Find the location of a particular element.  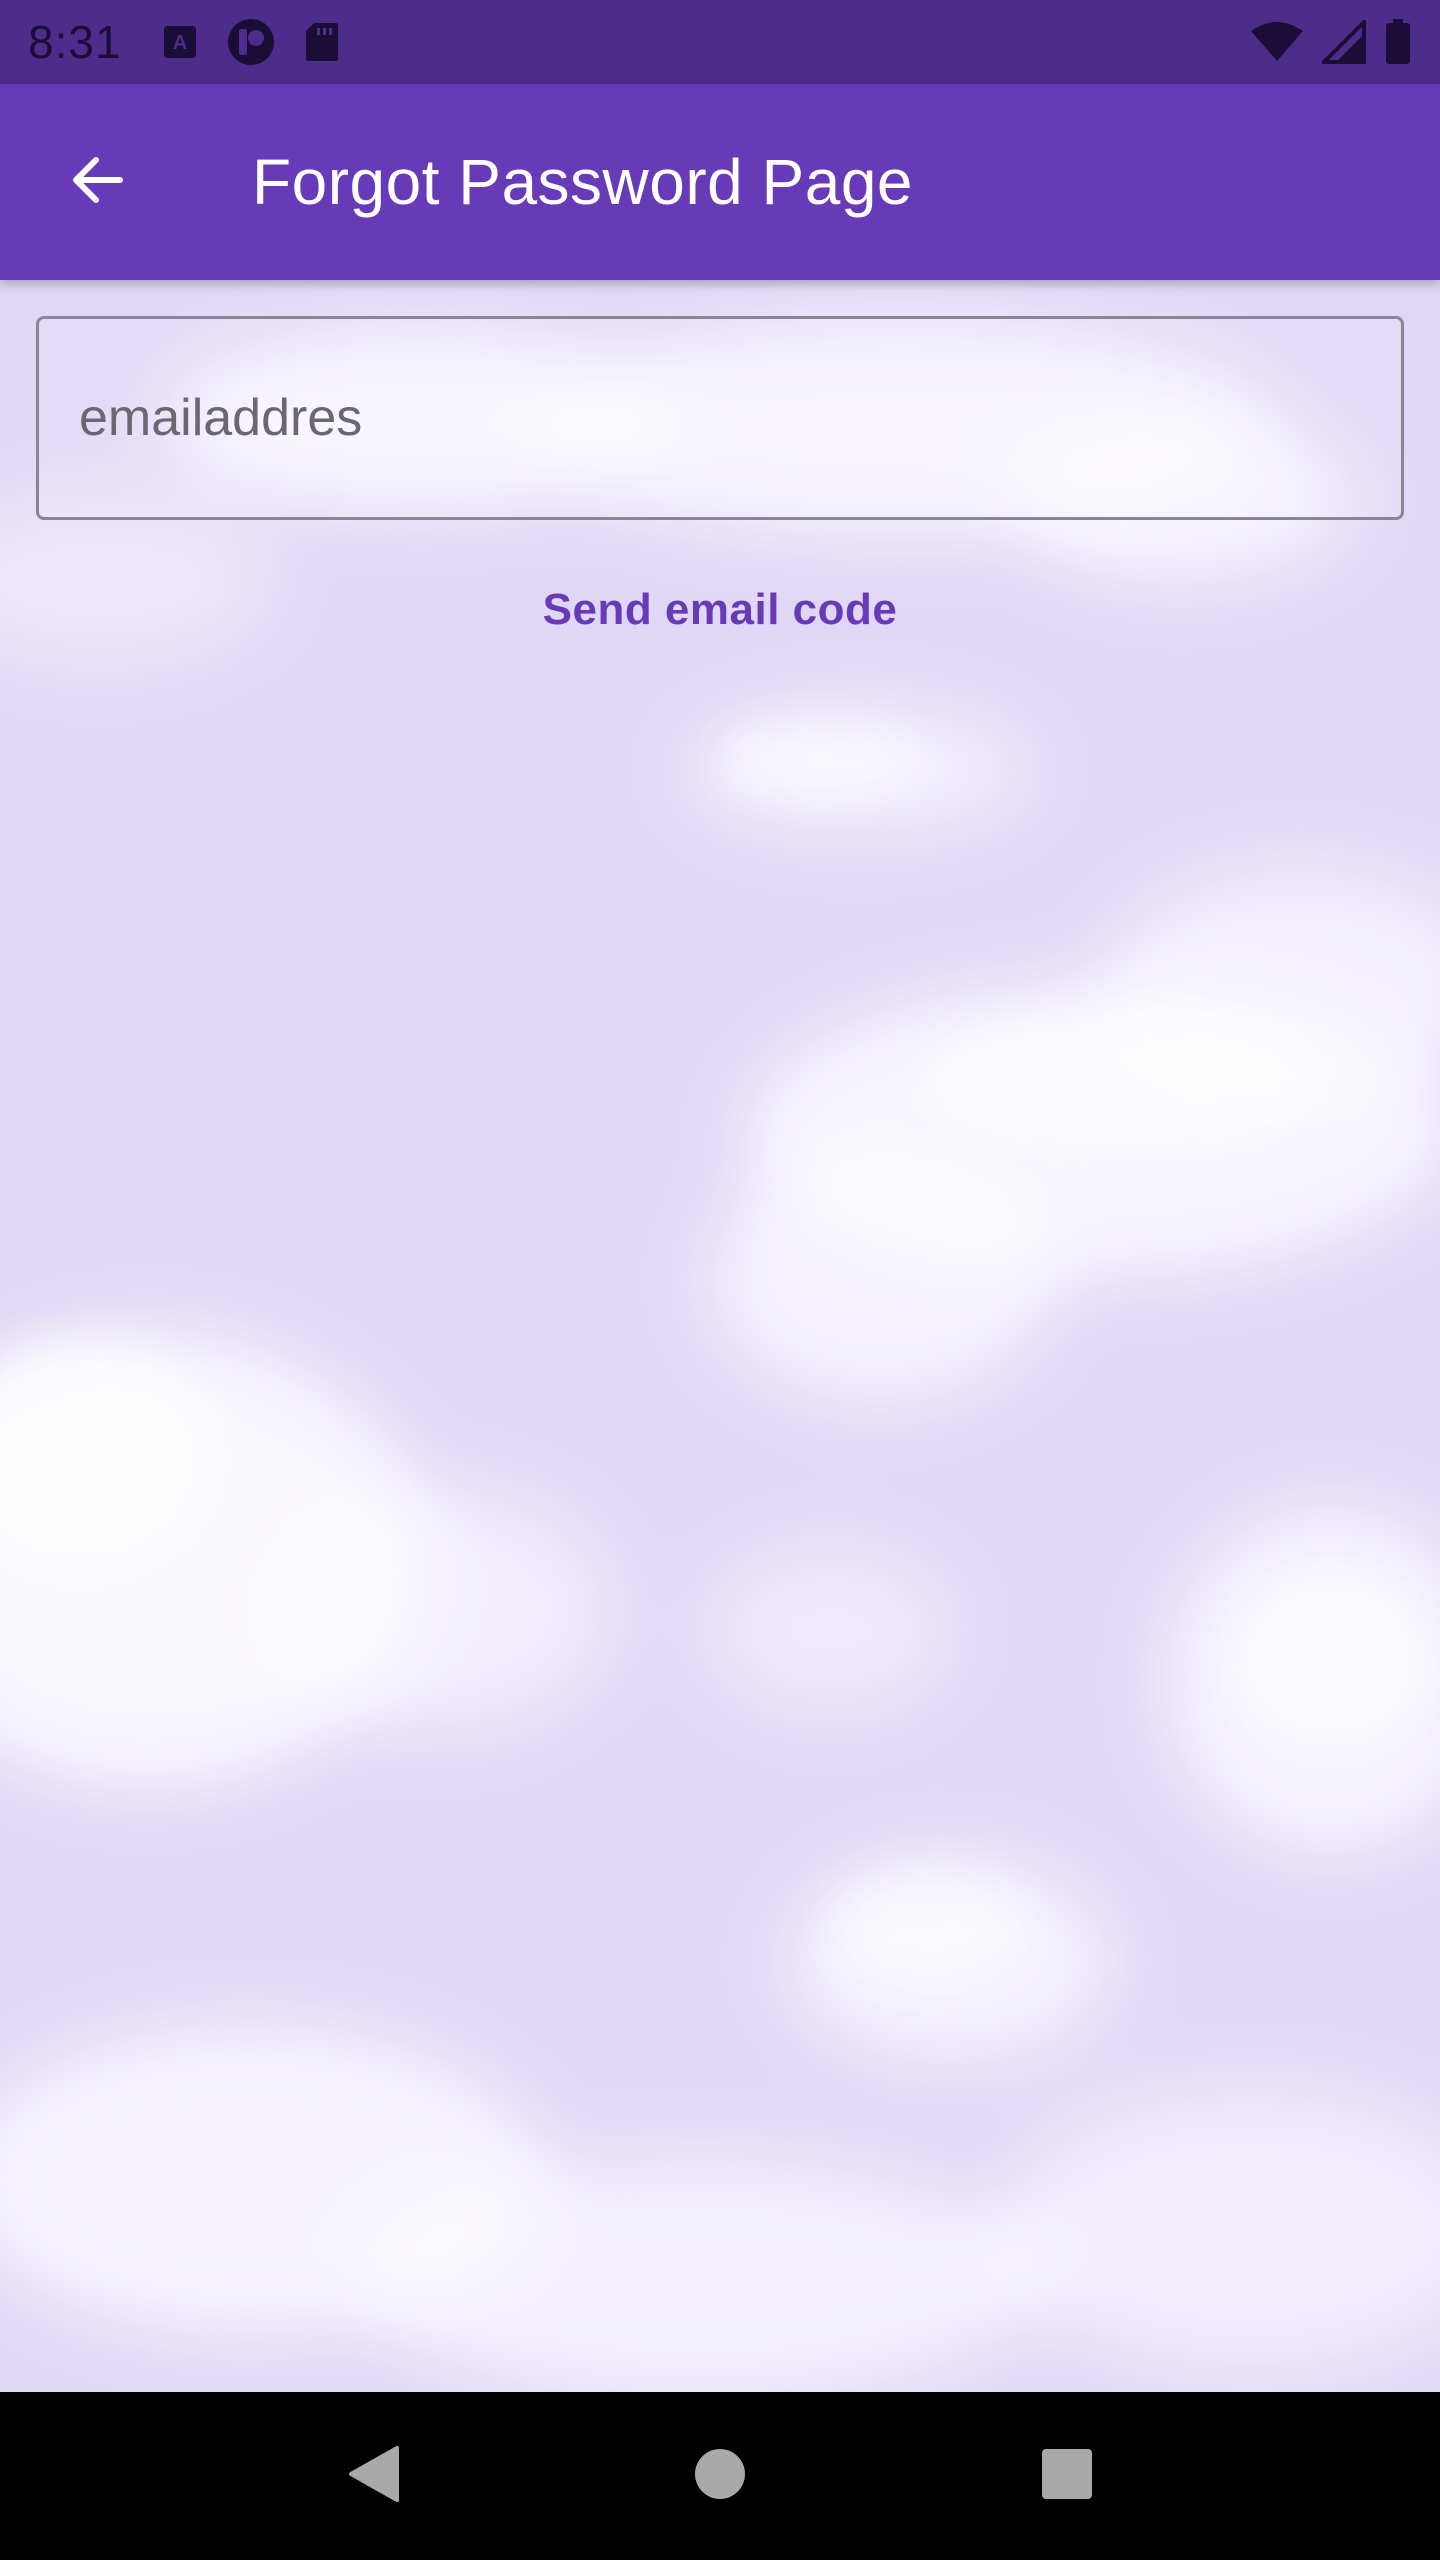

arrow-back-icon is located at coordinates (98, 182).